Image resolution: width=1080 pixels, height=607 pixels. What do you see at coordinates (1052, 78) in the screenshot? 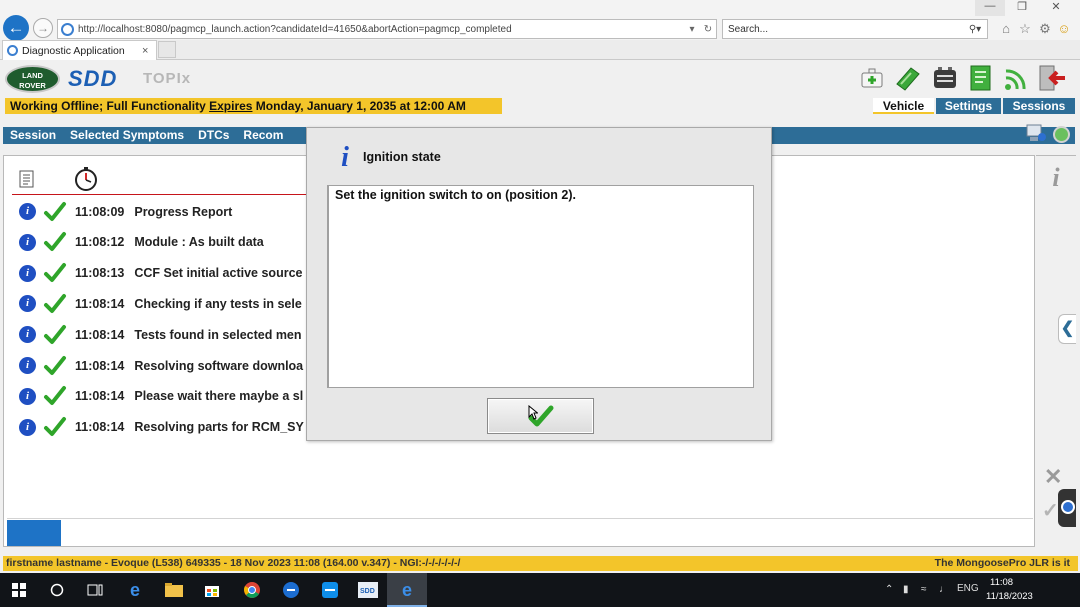
I see `exit-door-icon` at bounding box center [1052, 78].